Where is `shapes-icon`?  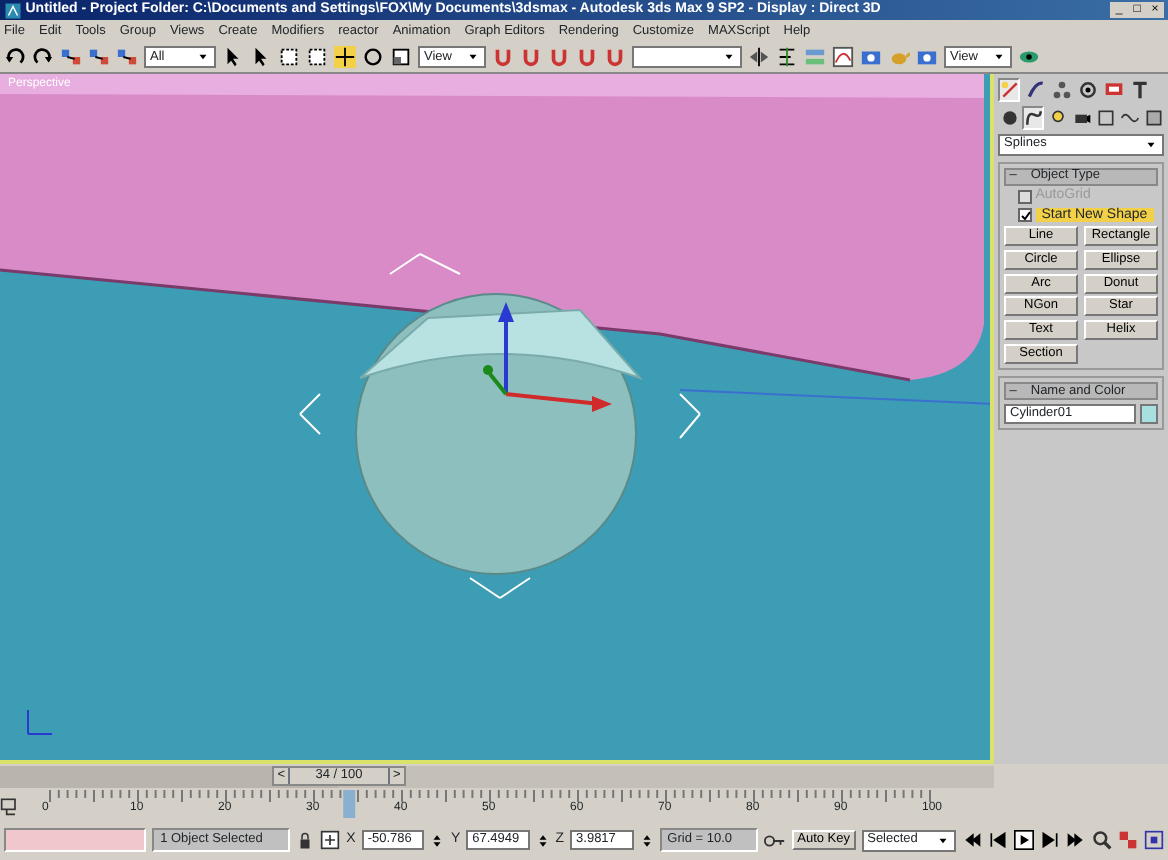 shapes-icon is located at coordinates (1033, 117).